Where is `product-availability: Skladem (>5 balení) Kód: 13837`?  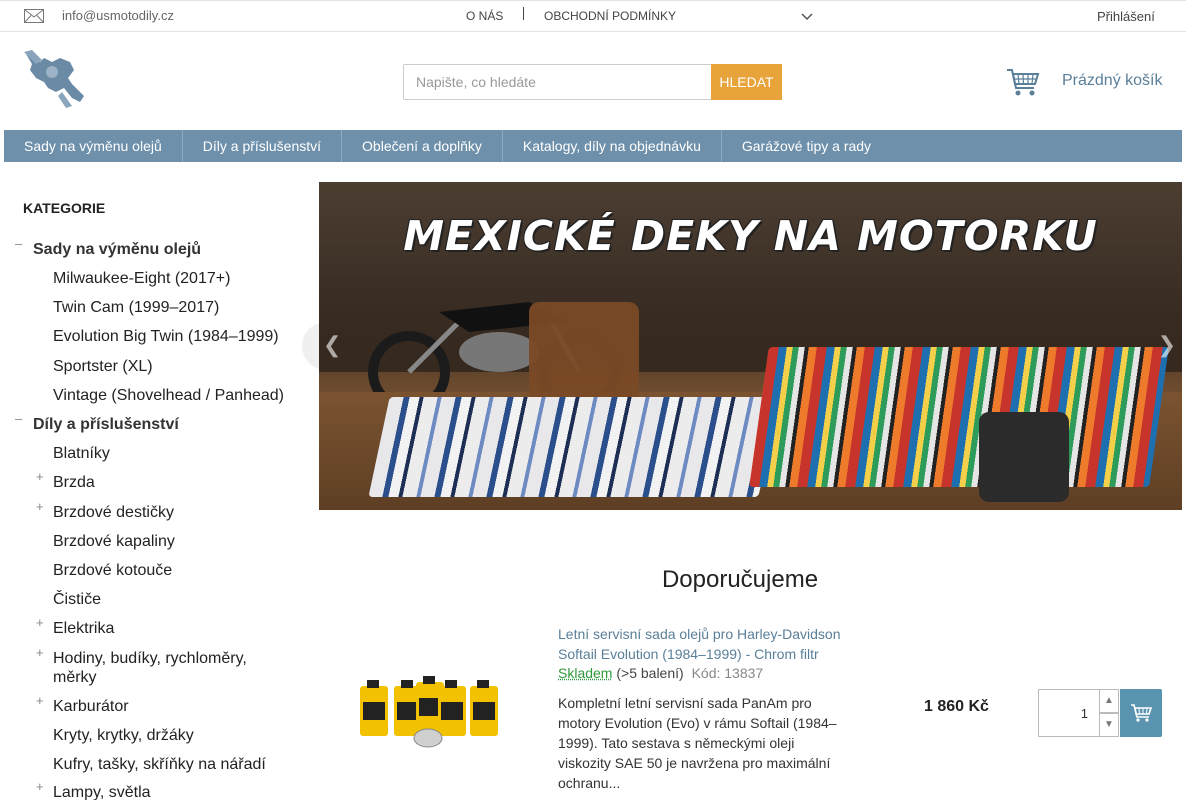 product-availability: Skladem (>5 balení) Kód: 13837 is located at coordinates (660, 673).